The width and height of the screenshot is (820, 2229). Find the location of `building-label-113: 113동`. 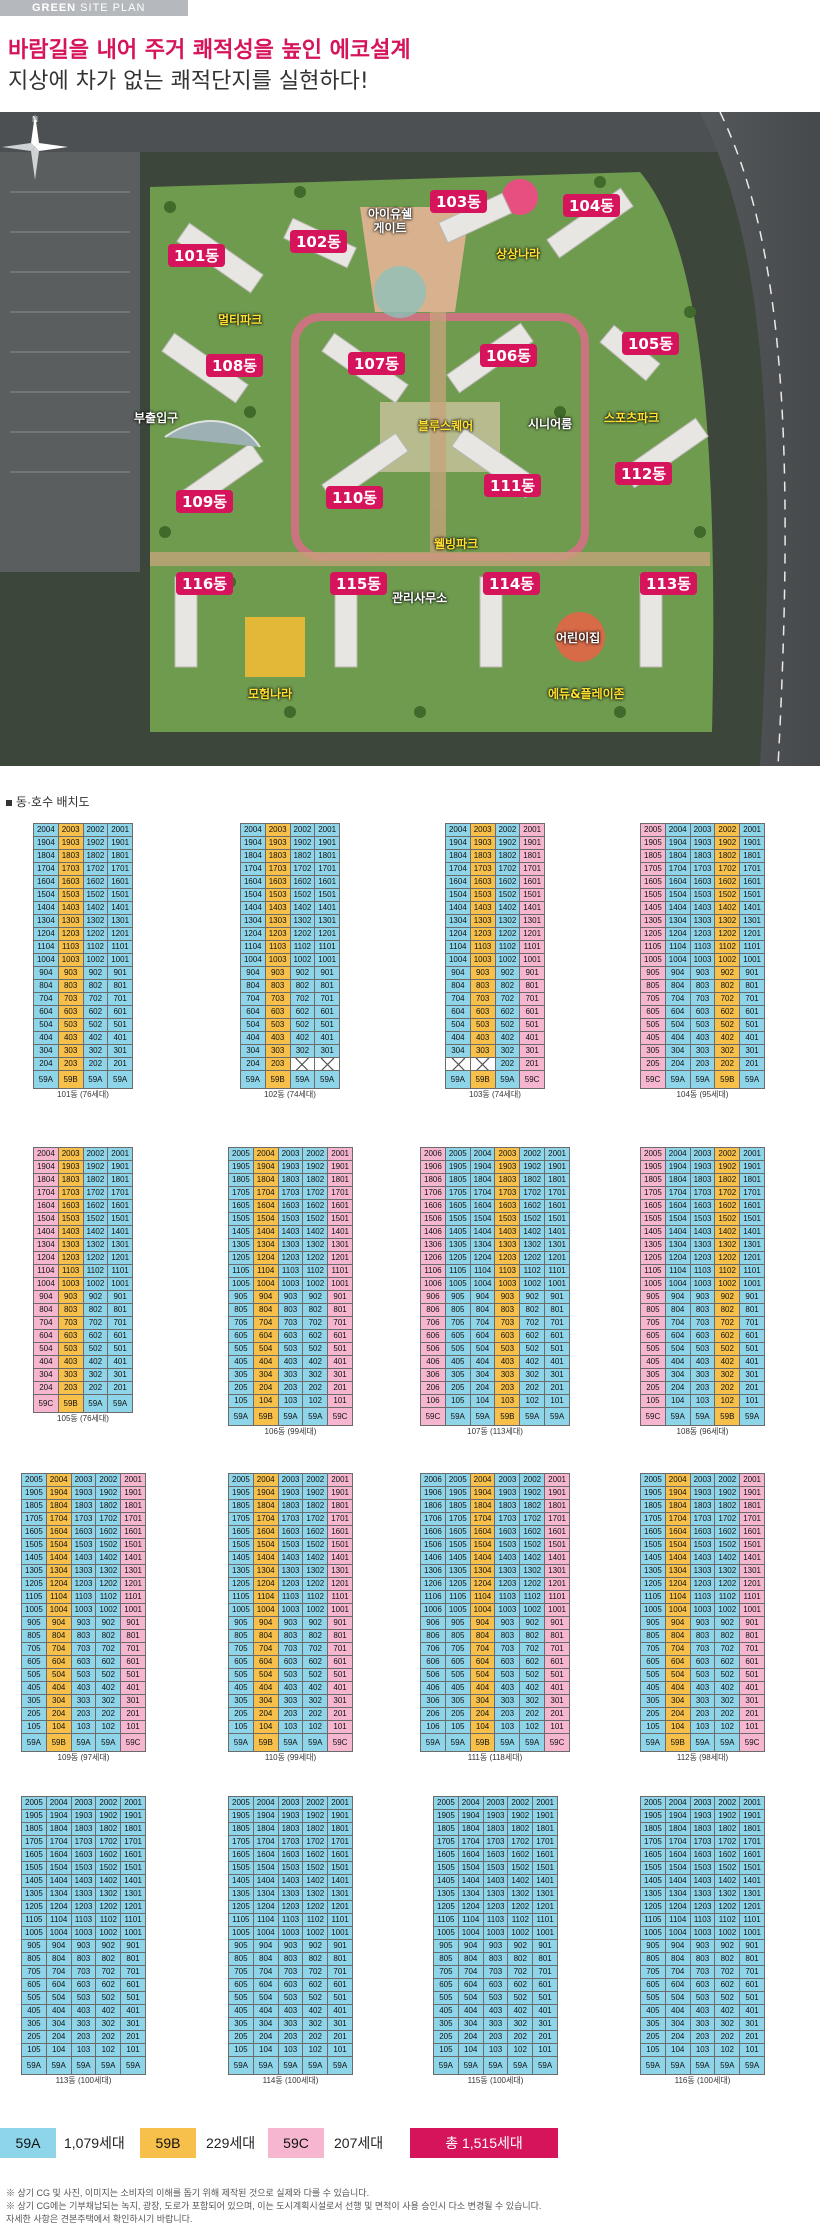

building-label-113: 113동 is located at coordinates (669, 583).